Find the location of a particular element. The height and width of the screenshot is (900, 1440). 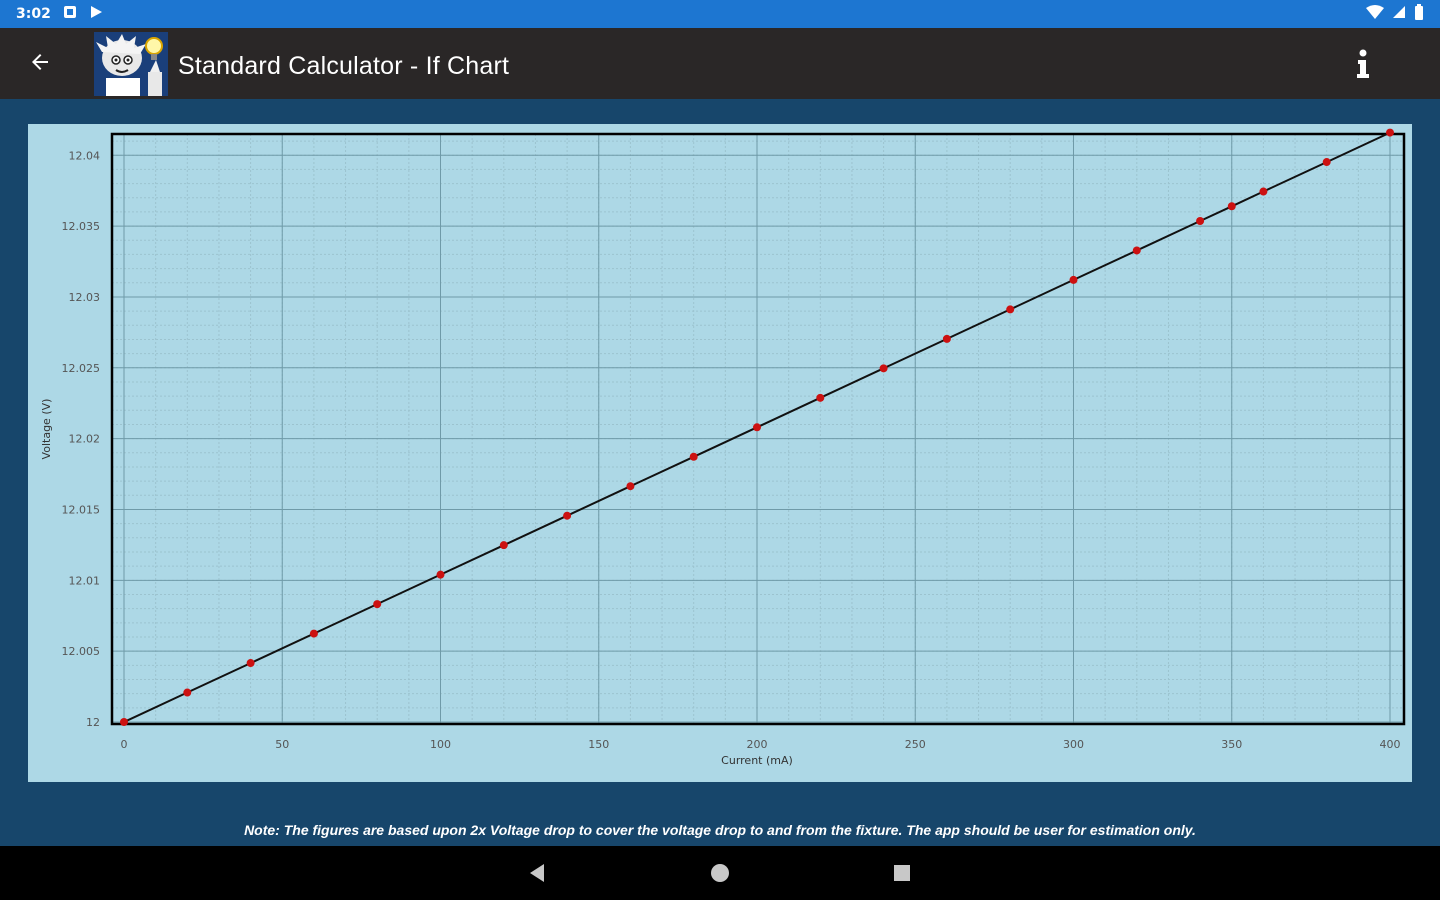

x-axis-ticks: 0 50 100 150 200 250 300 350 400 is located at coordinates (761, 744).